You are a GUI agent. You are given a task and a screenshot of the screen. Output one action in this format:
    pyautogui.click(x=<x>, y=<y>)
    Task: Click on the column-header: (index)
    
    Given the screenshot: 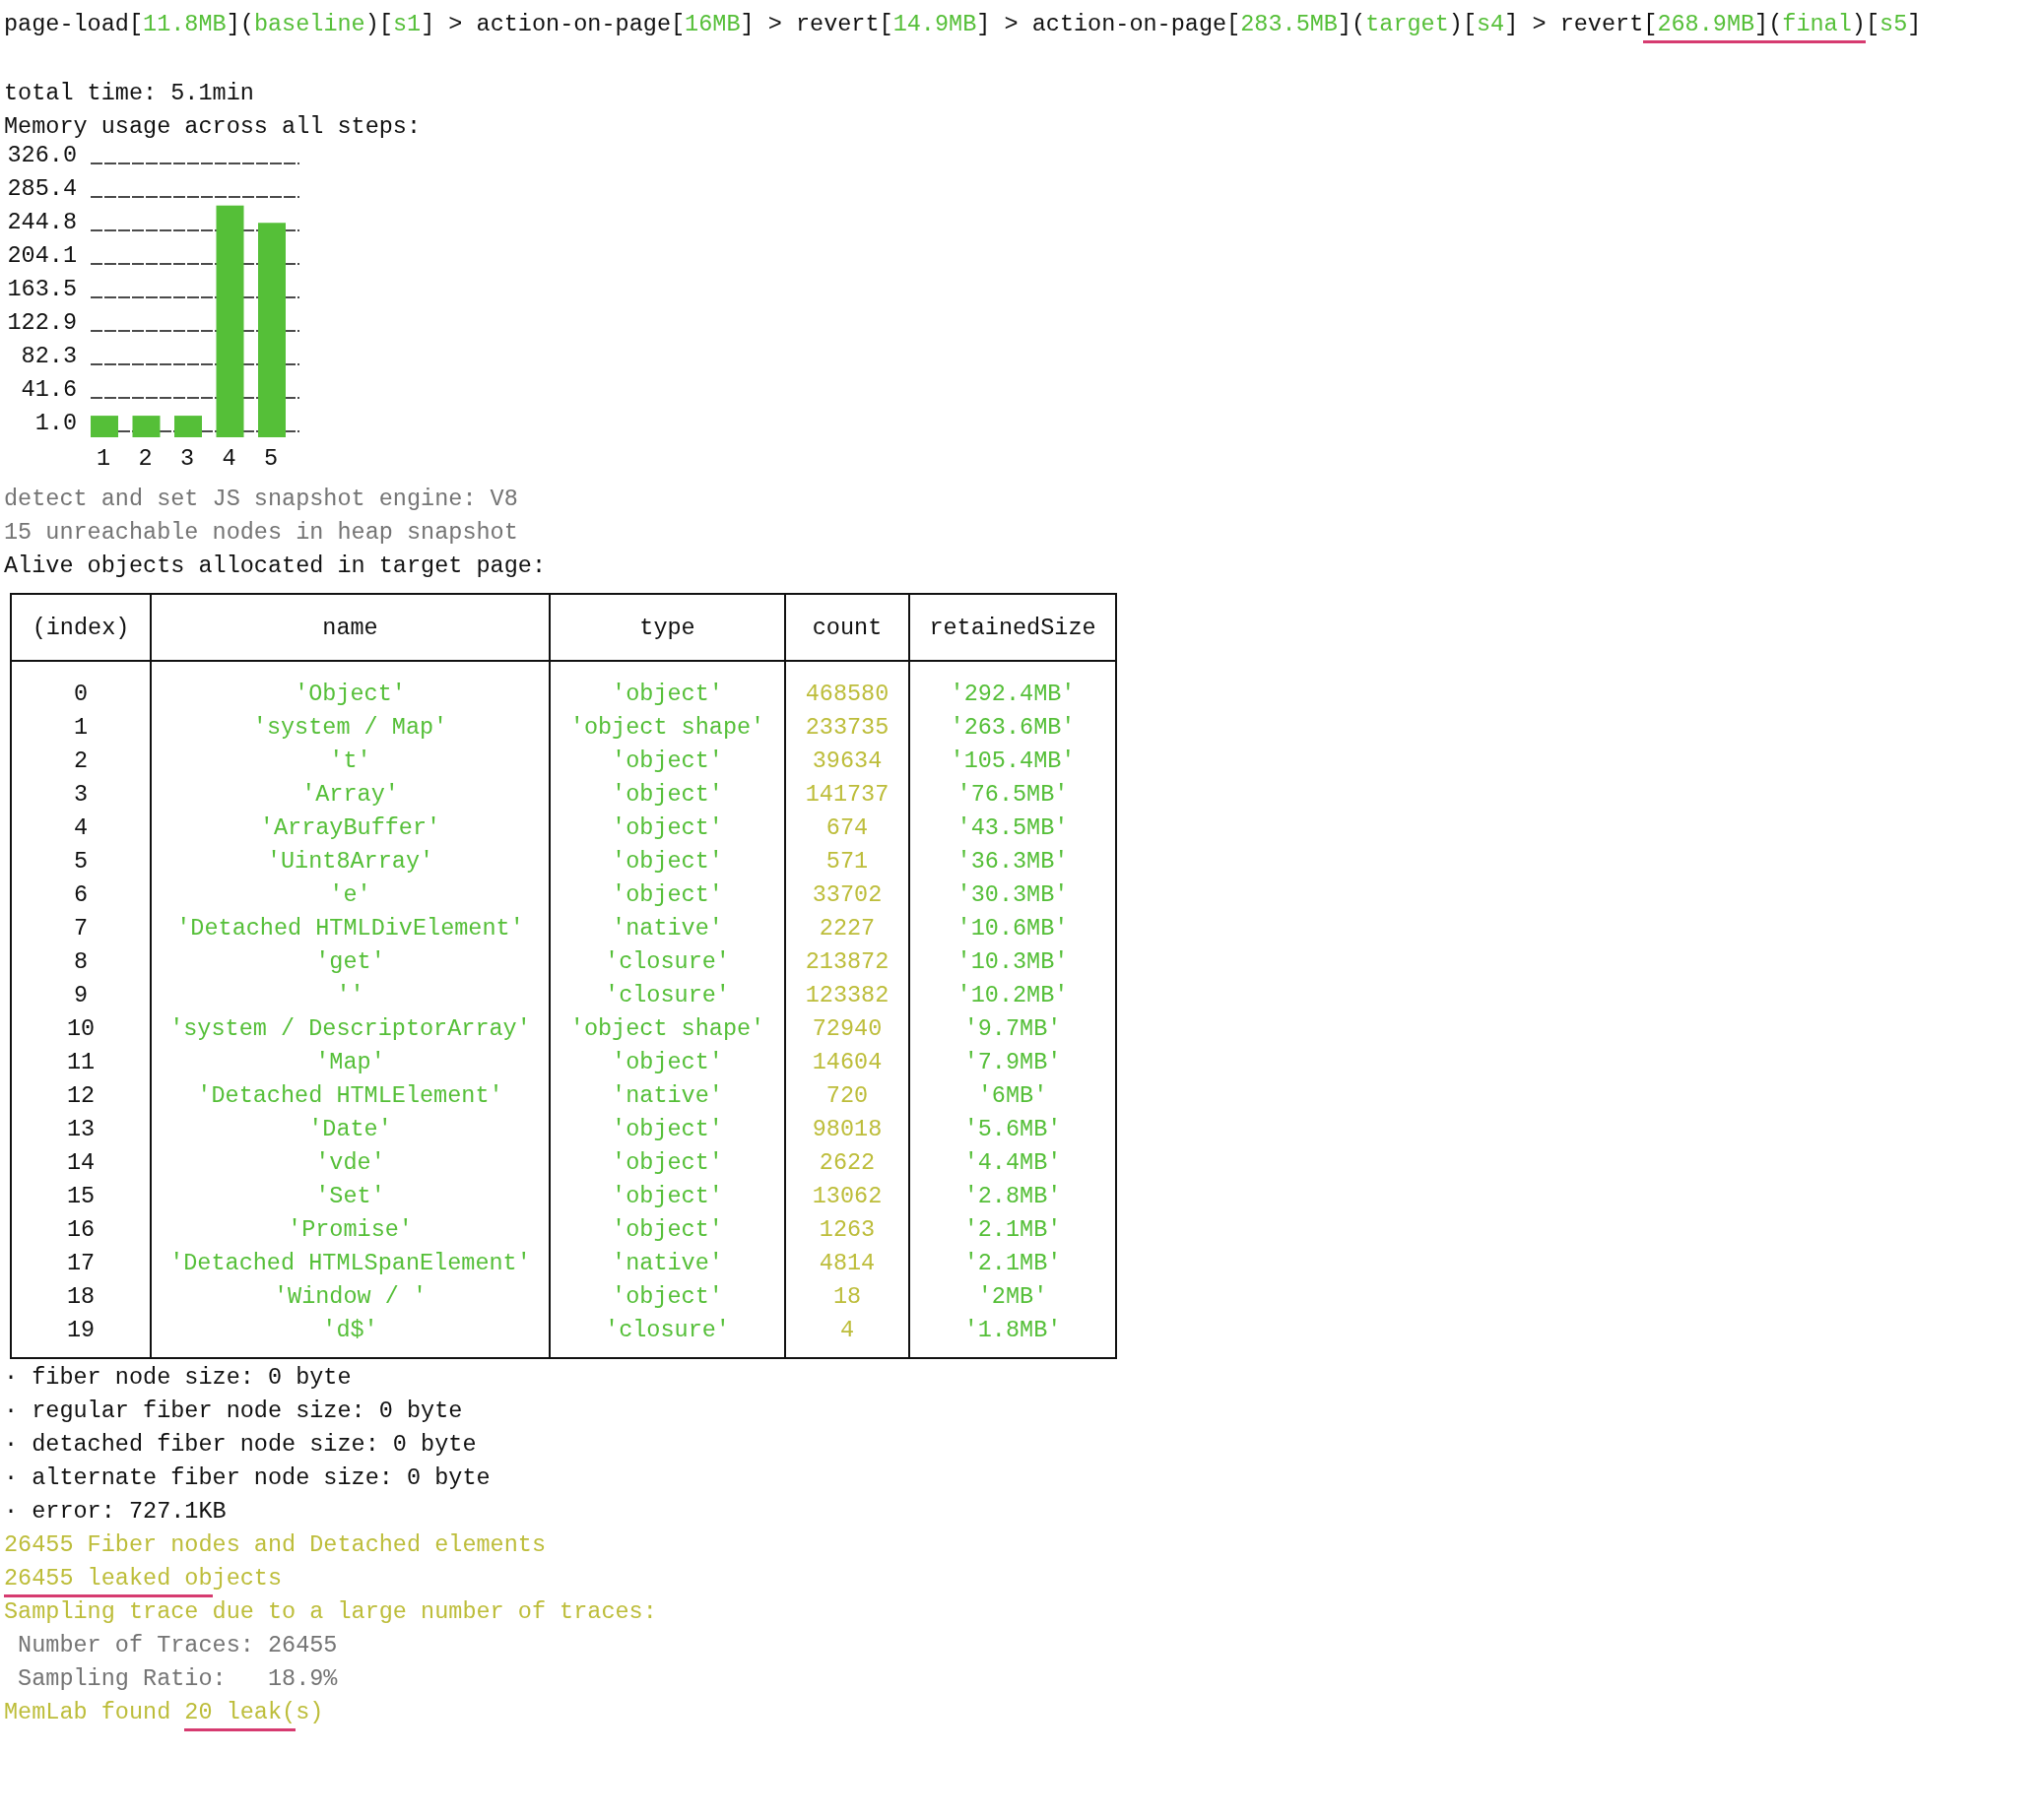 What is the action you would take?
    pyautogui.click(x=81, y=627)
    